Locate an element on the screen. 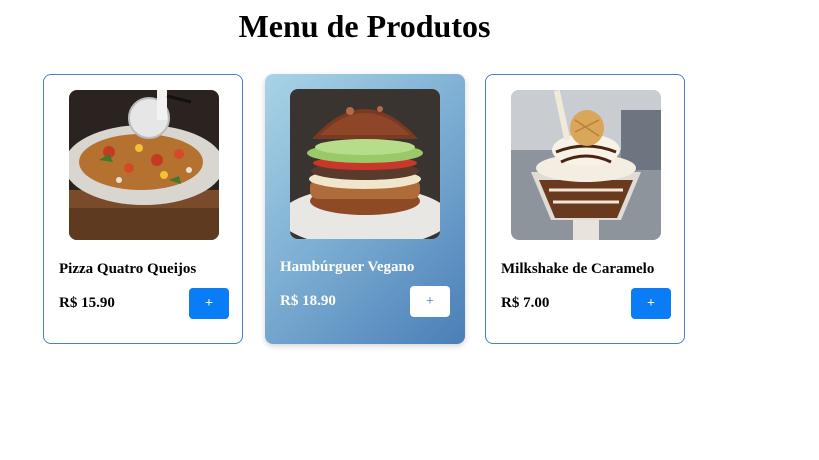  product-card-burger: Hambúrguer Vegano R$ 18.90 + is located at coordinates (365, 209).